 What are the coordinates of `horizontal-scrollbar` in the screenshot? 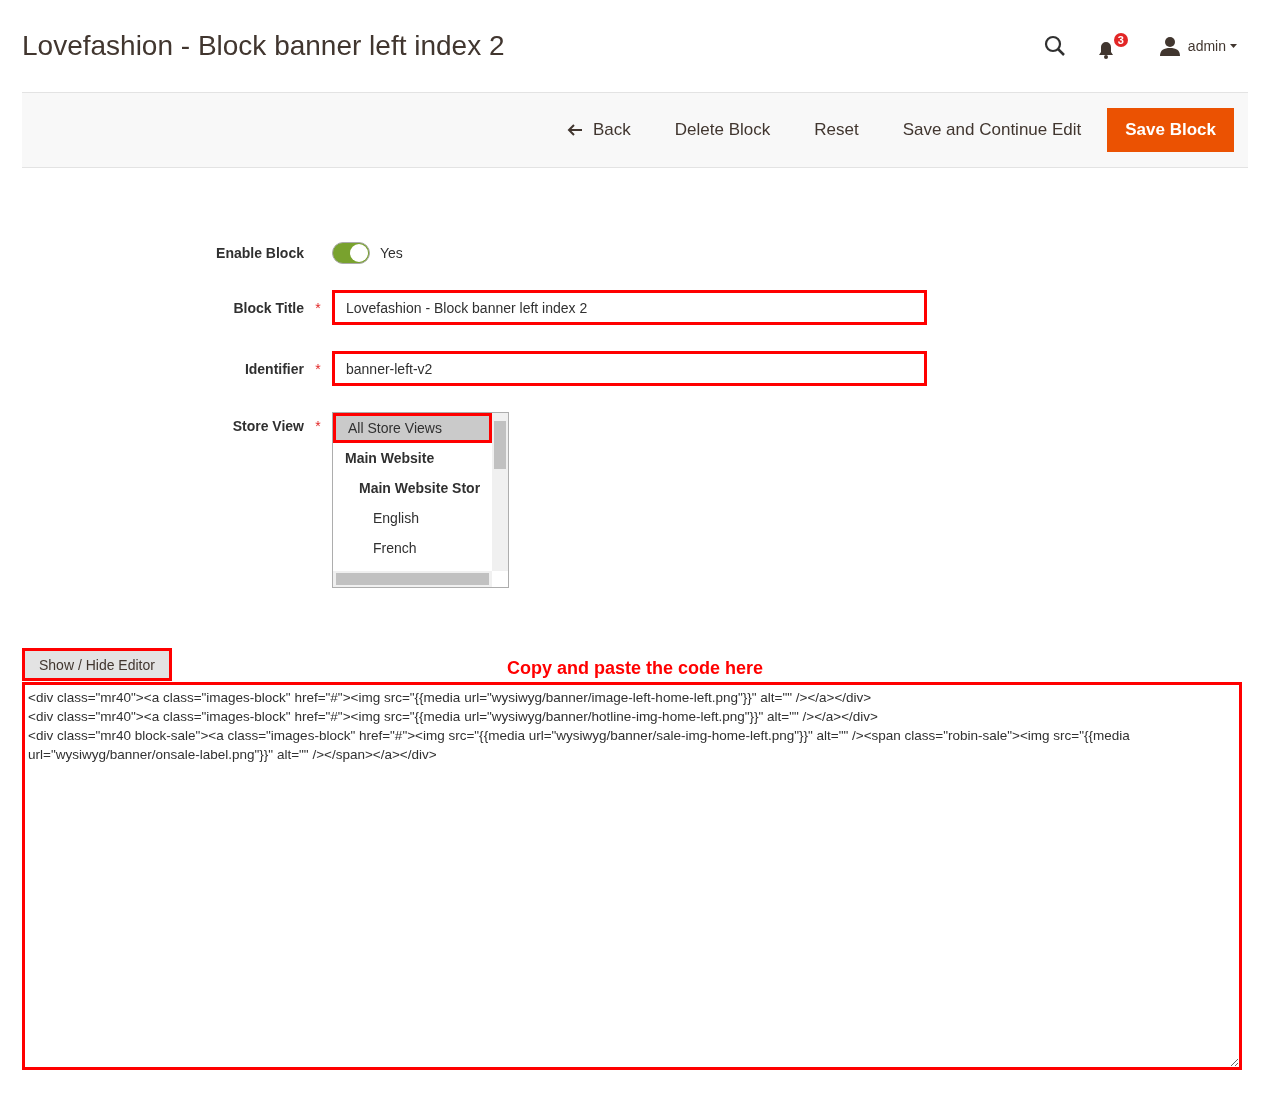 It's located at (412, 579).